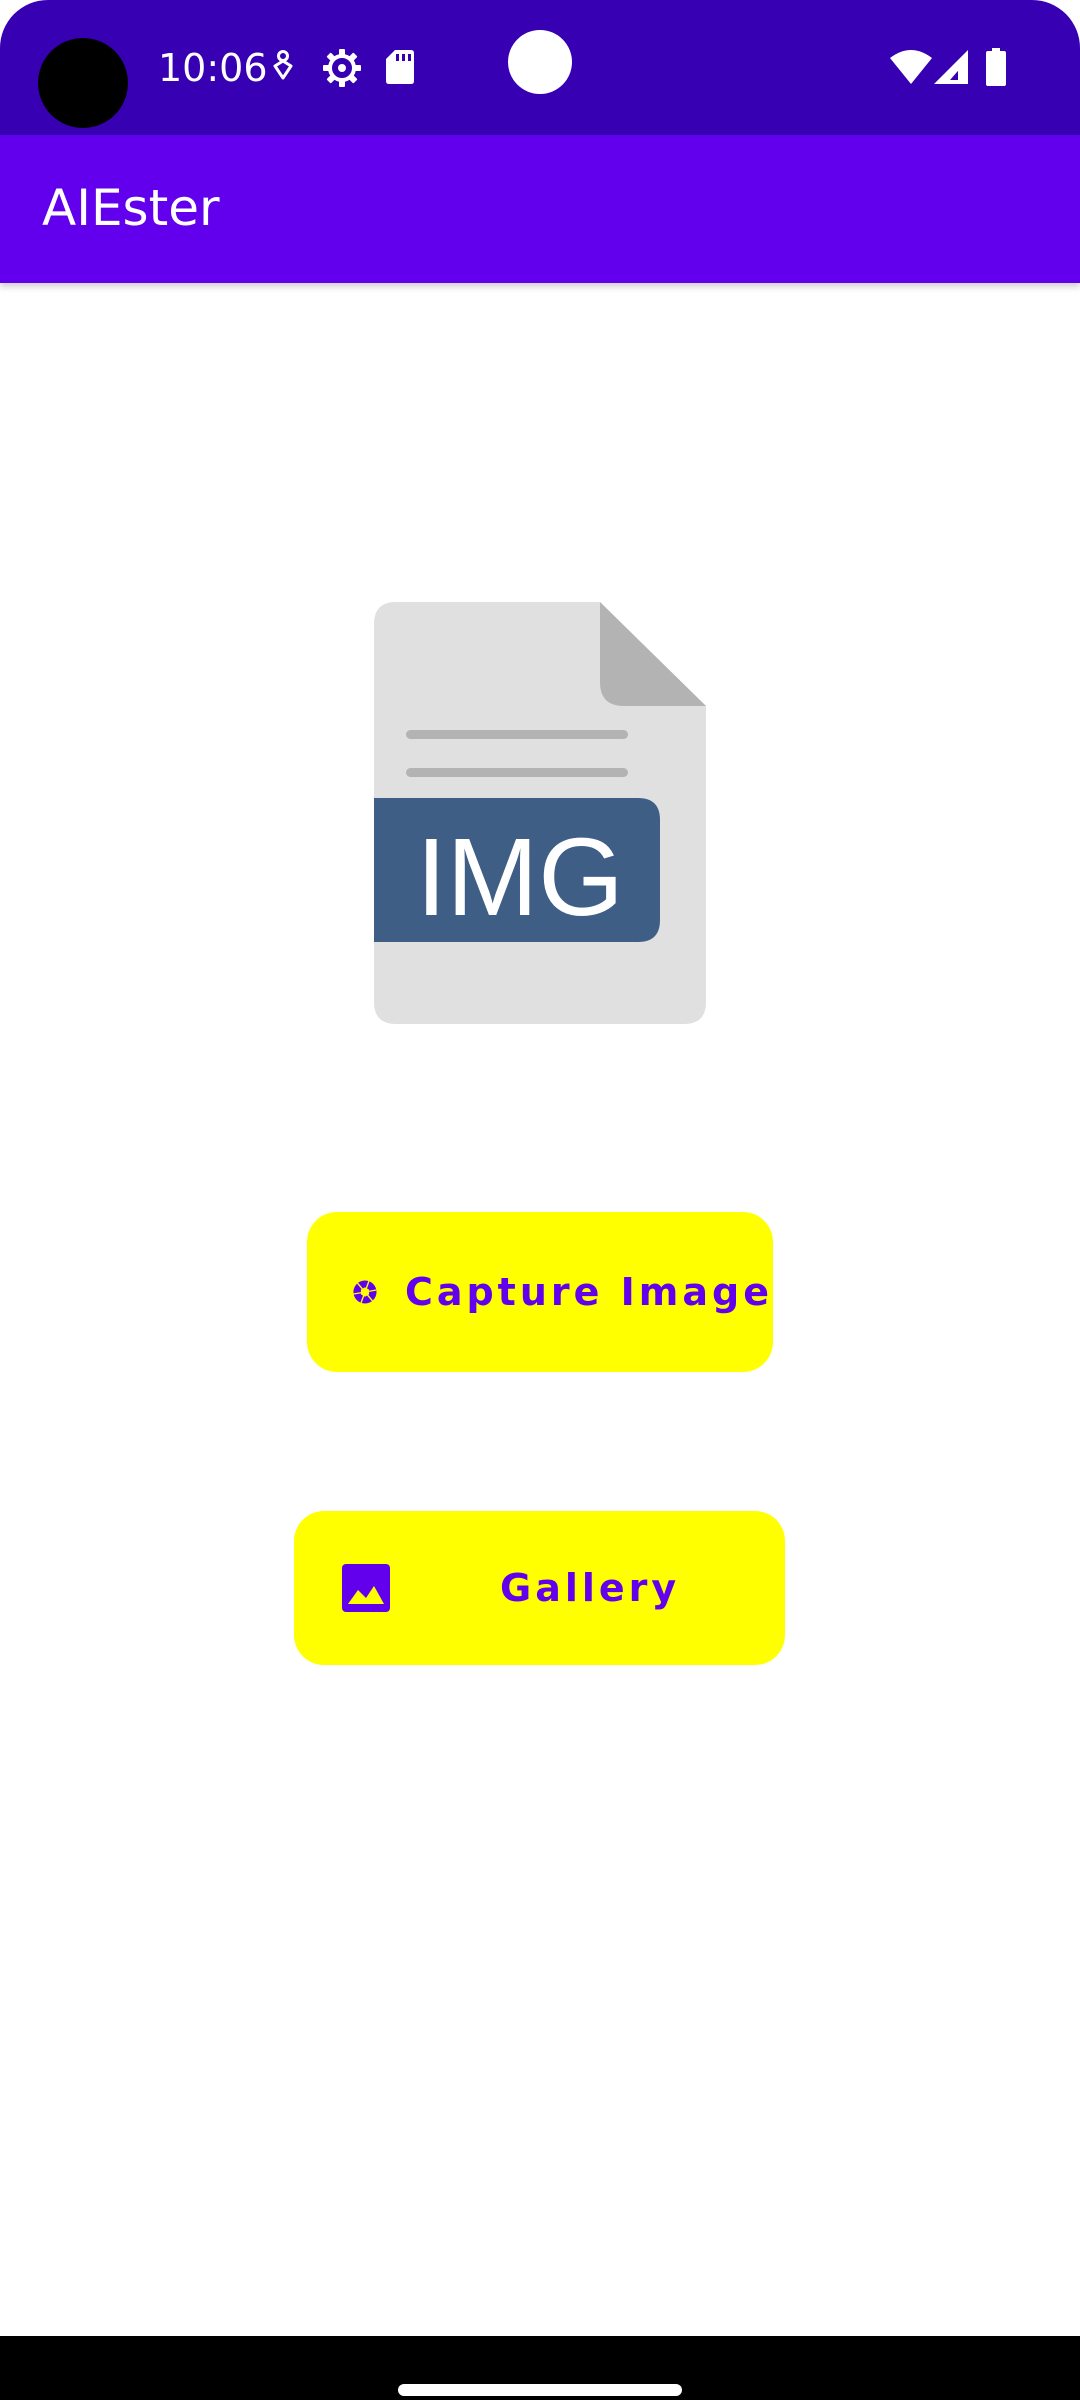 Image resolution: width=1080 pixels, height=2400 pixels. Describe the element at coordinates (365, 1292) in the screenshot. I see `camera-shutter-icon` at that location.